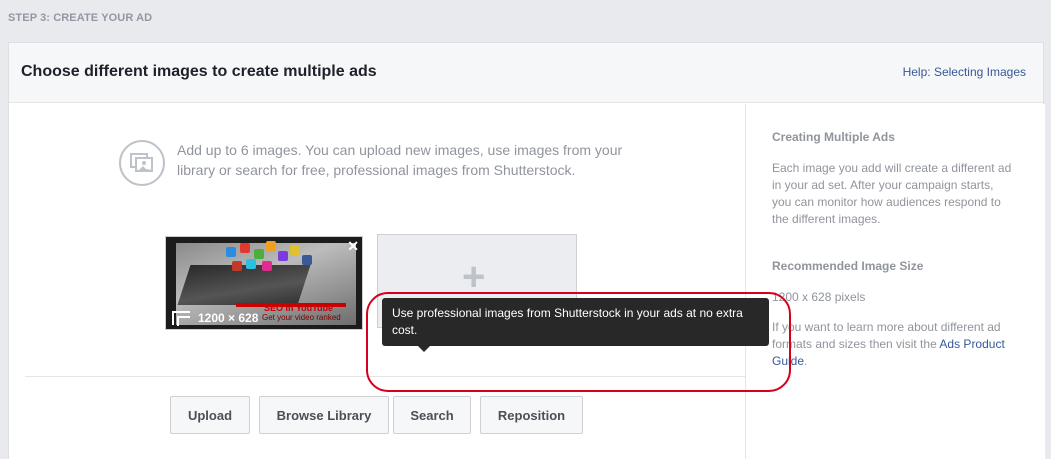  I want to click on crop-icon, so click(181, 318).